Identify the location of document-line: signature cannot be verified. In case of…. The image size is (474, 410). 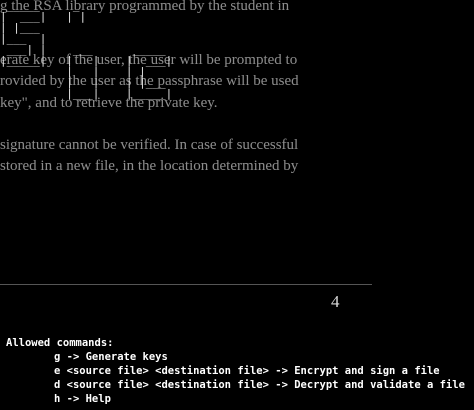
(149, 145).